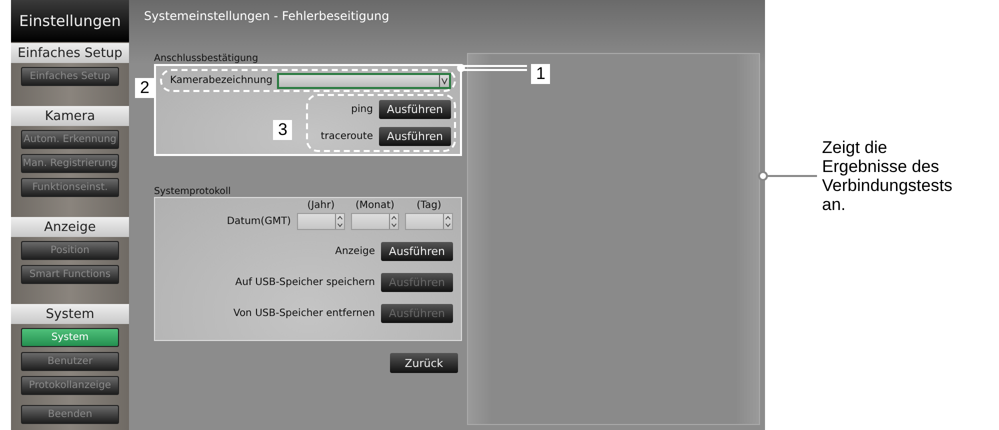 This screenshot has width=999, height=430. Describe the element at coordinates (70, 314) in the screenshot. I see `group-heading: System` at that location.